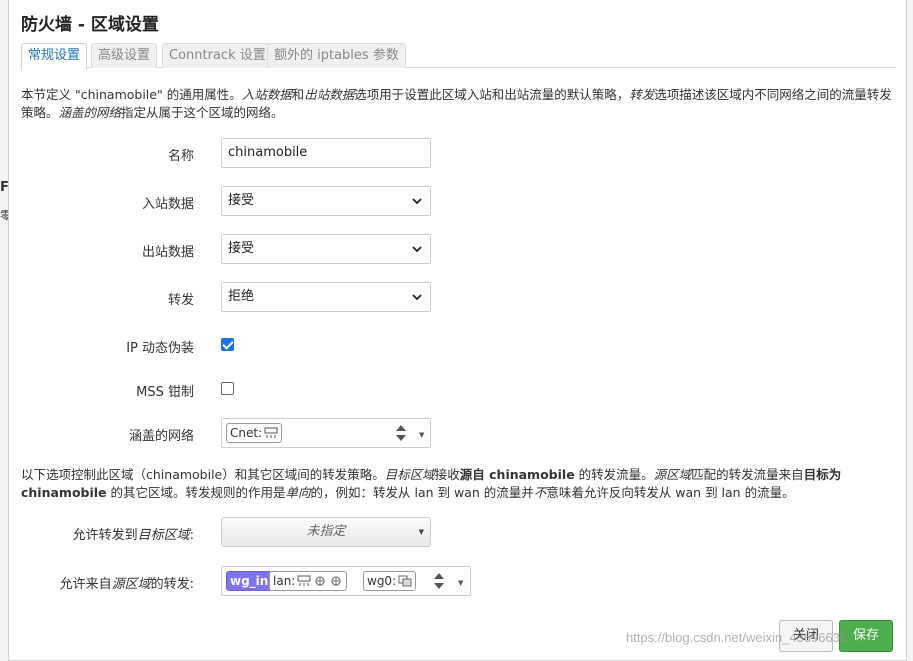 The image size is (913, 661). Describe the element at coordinates (405, 581) in the screenshot. I see `tunnel-icon` at that location.